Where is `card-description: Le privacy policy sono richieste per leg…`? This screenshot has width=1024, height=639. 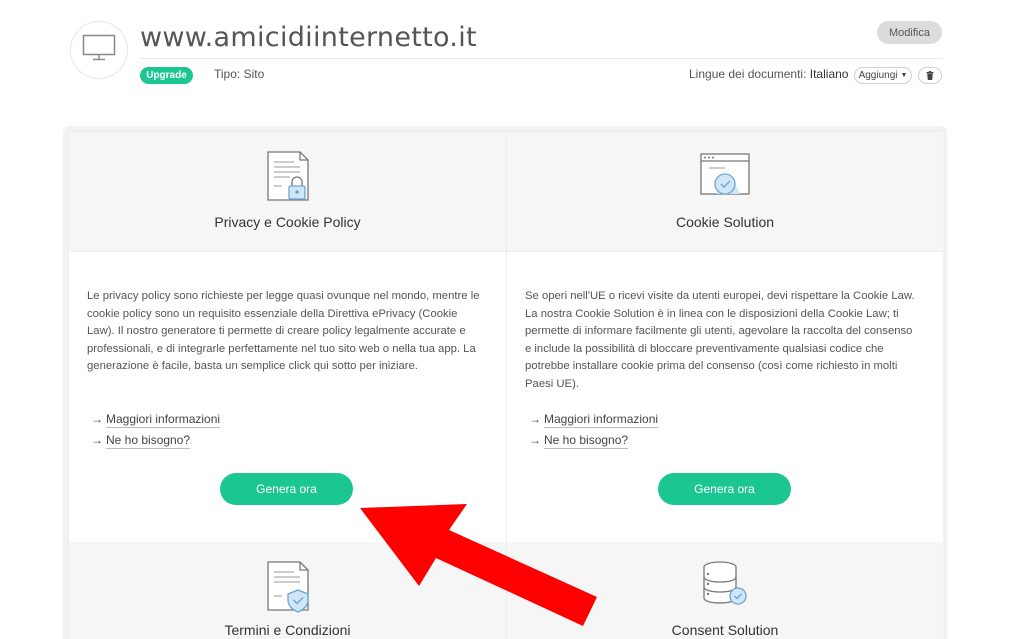
card-description: Le privacy policy sono richieste per leg… is located at coordinates (283, 331).